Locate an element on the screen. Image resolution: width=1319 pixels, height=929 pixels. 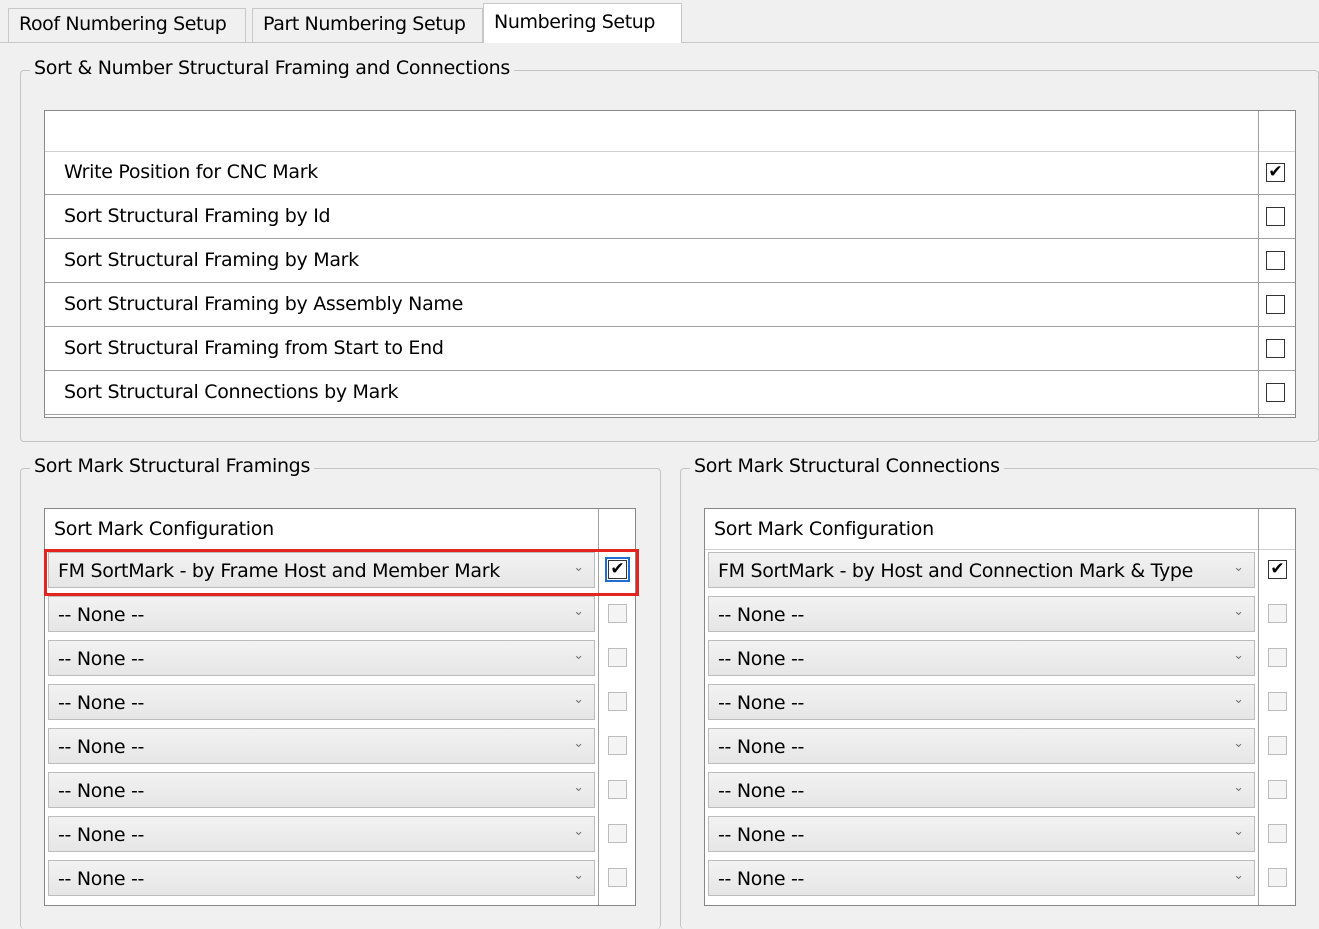
group-title: Sort Mark Structural Connections is located at coordinates (847, 466).